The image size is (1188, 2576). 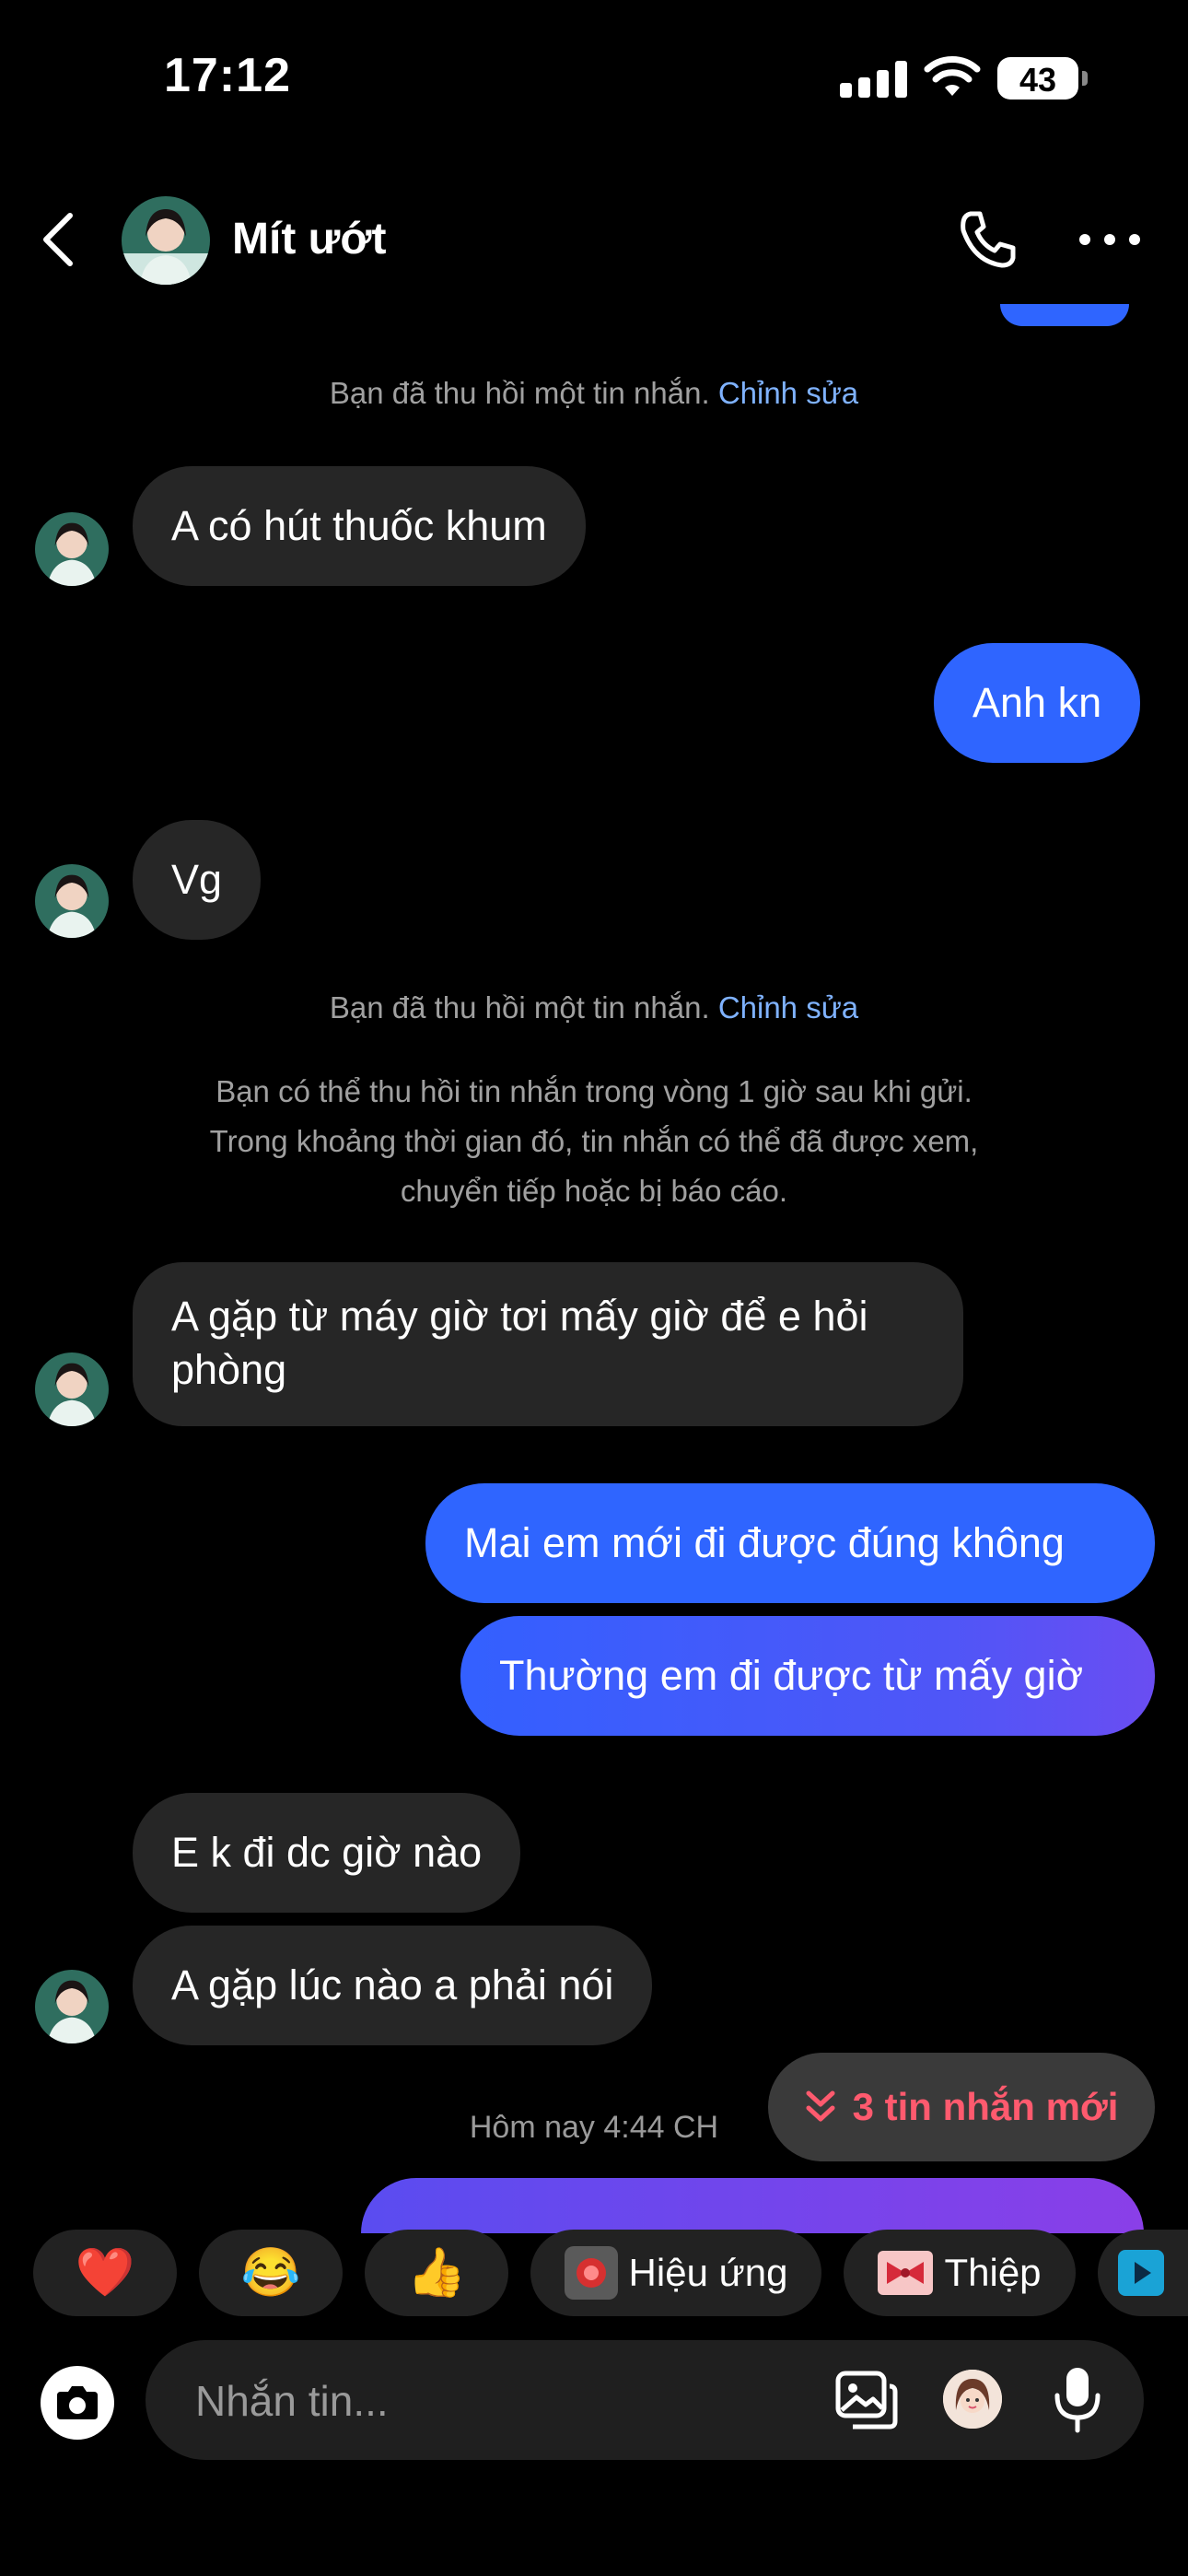 I want to click on heart-icon: ❤️, so click(x=105, y=2273).